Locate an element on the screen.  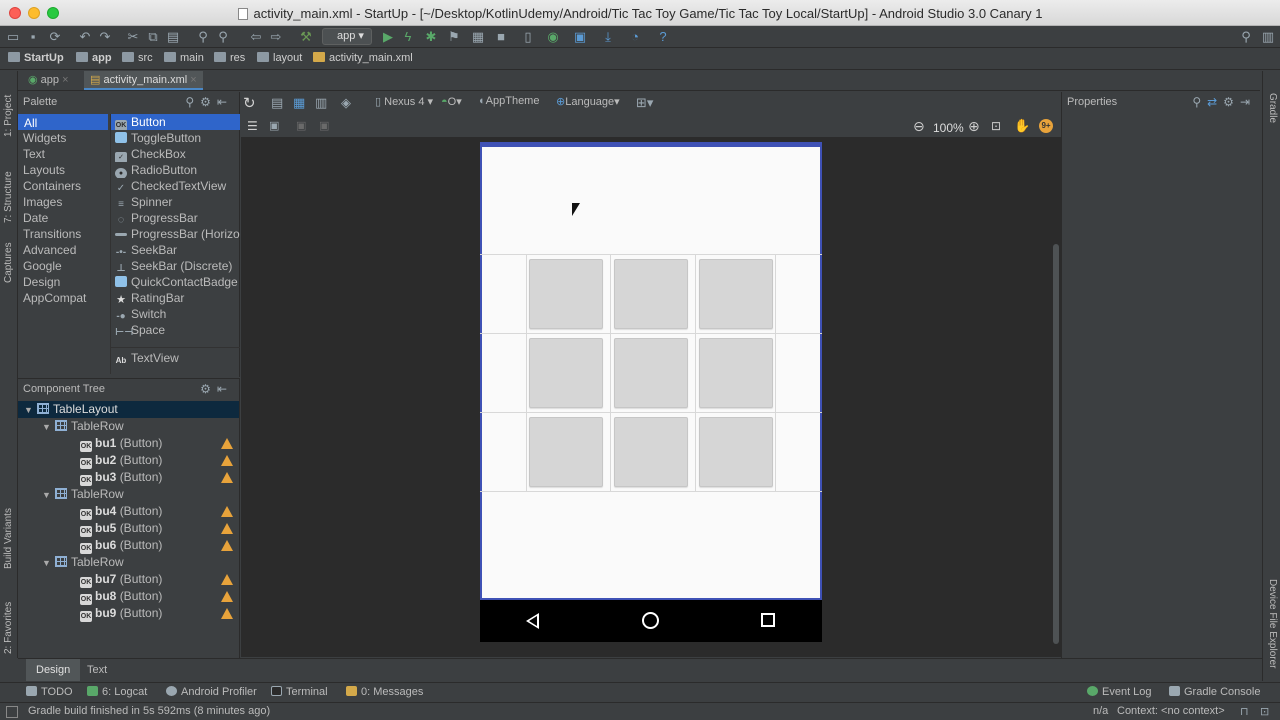
blueprint-view-icon: ▦ is located at coordinates (299, 103).